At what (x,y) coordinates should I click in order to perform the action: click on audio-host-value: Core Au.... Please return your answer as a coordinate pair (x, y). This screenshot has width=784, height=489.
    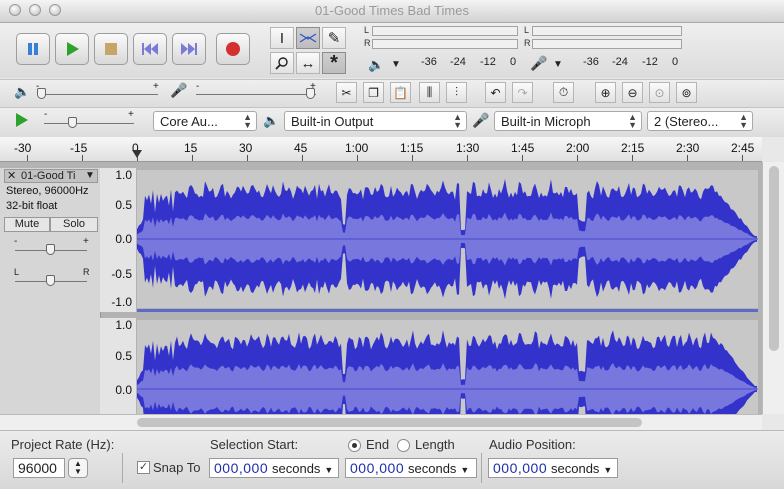
    Looking at the image, I should click on (189, 121).